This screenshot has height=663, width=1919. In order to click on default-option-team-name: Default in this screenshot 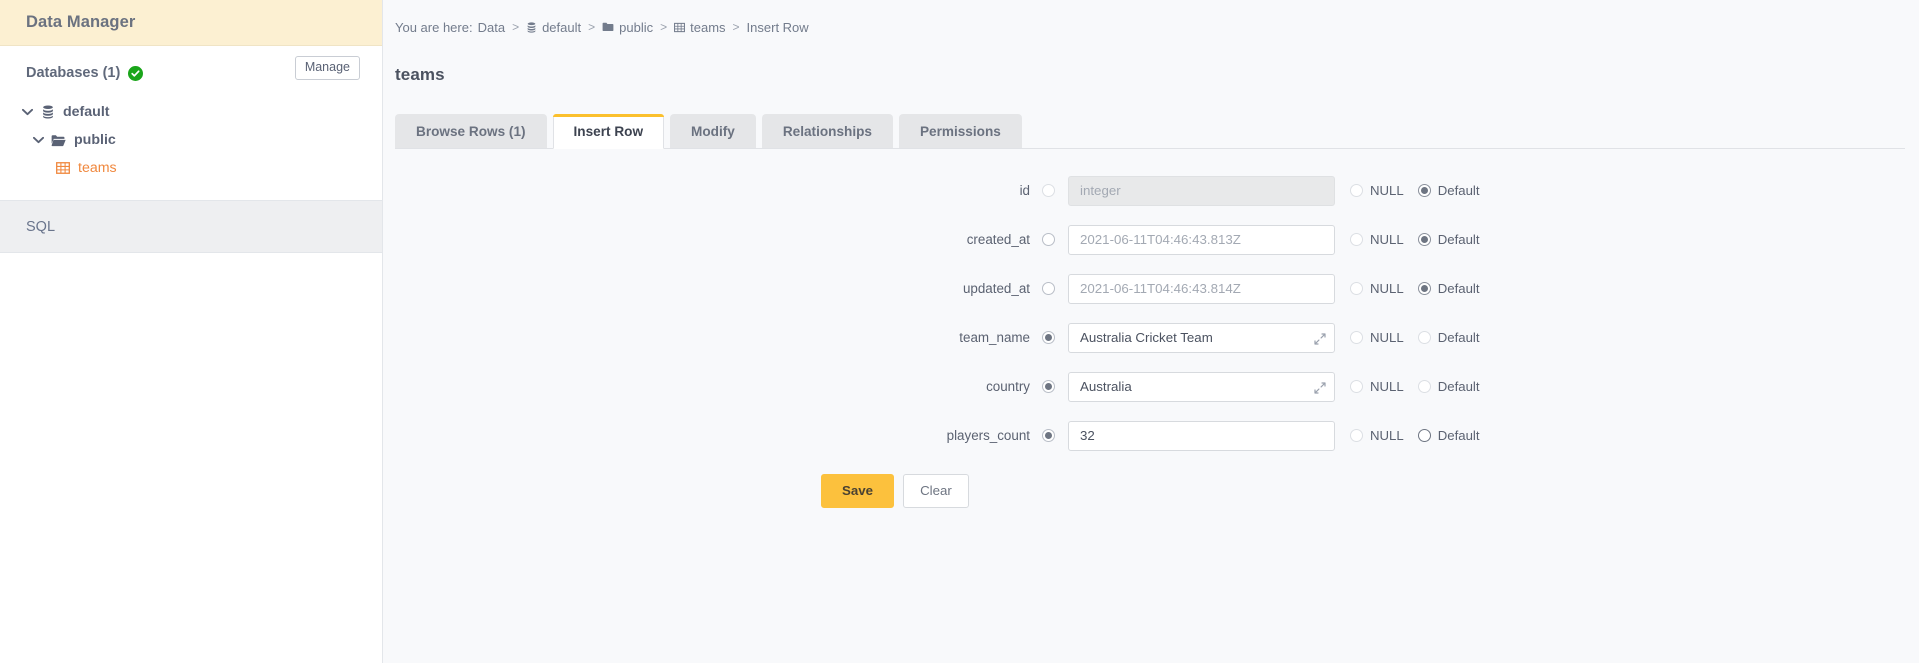, I will do `click(1448, 337)`.